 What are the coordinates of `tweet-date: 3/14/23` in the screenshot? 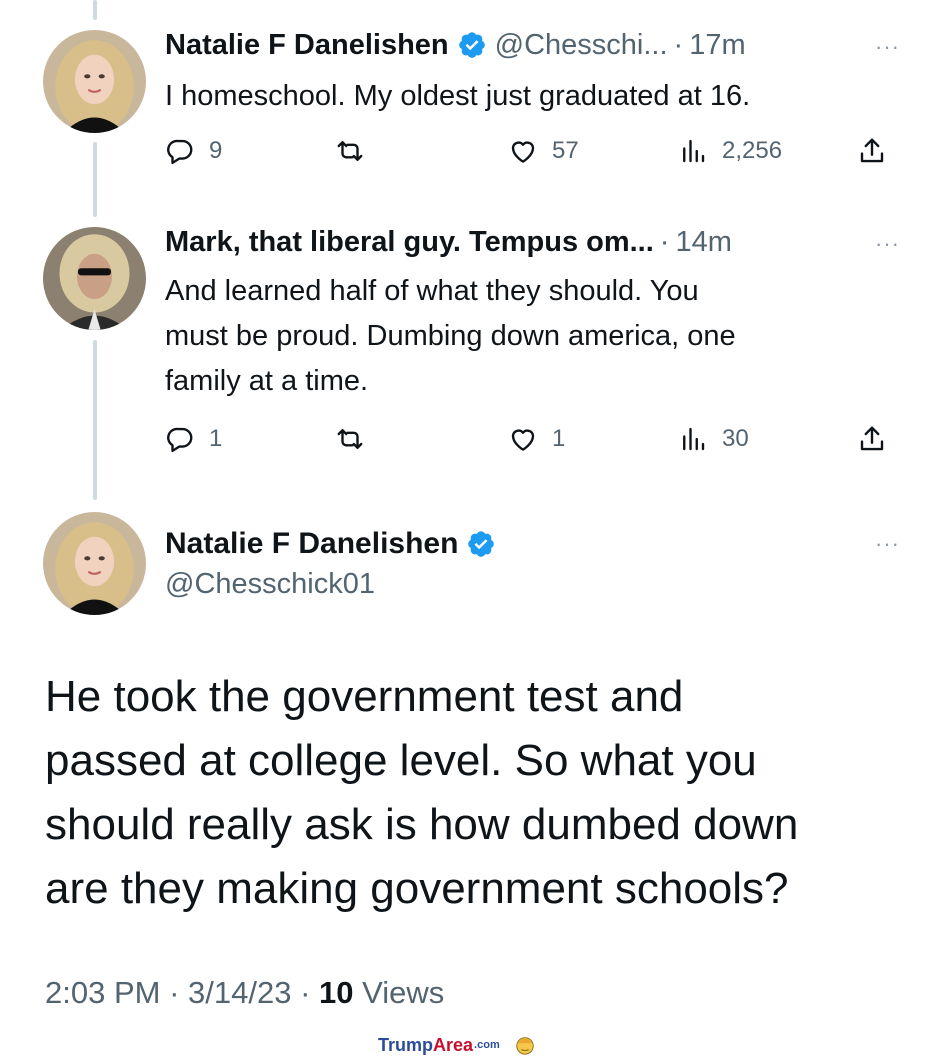 It's located at (239, 992).